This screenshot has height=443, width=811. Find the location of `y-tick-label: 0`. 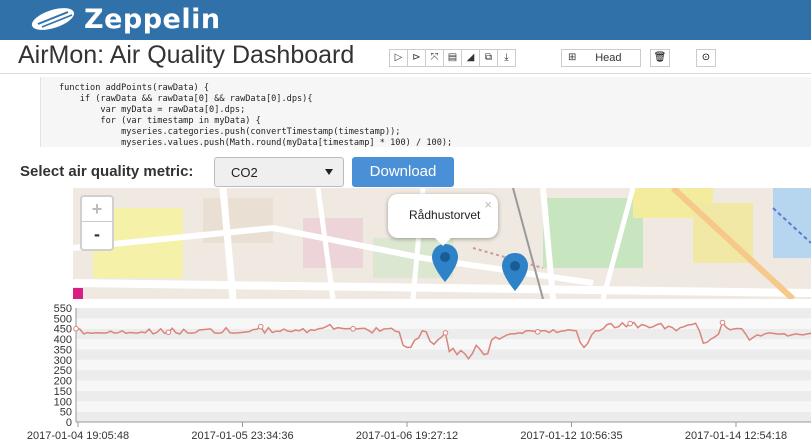

y-tick-label: 0 is located at coordinates (69, 423).